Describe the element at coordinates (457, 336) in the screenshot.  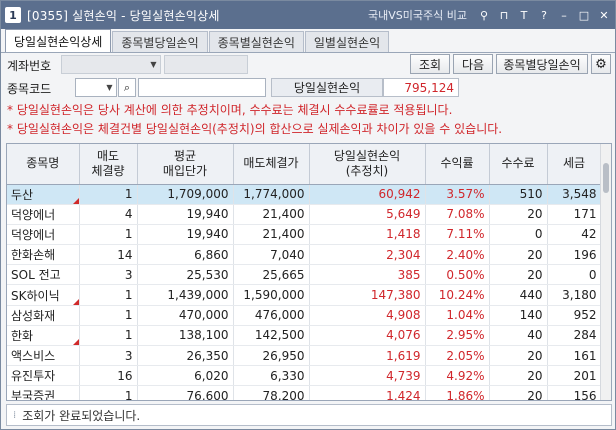
I see `cell-col-return-rate: 2.95%` at that location.